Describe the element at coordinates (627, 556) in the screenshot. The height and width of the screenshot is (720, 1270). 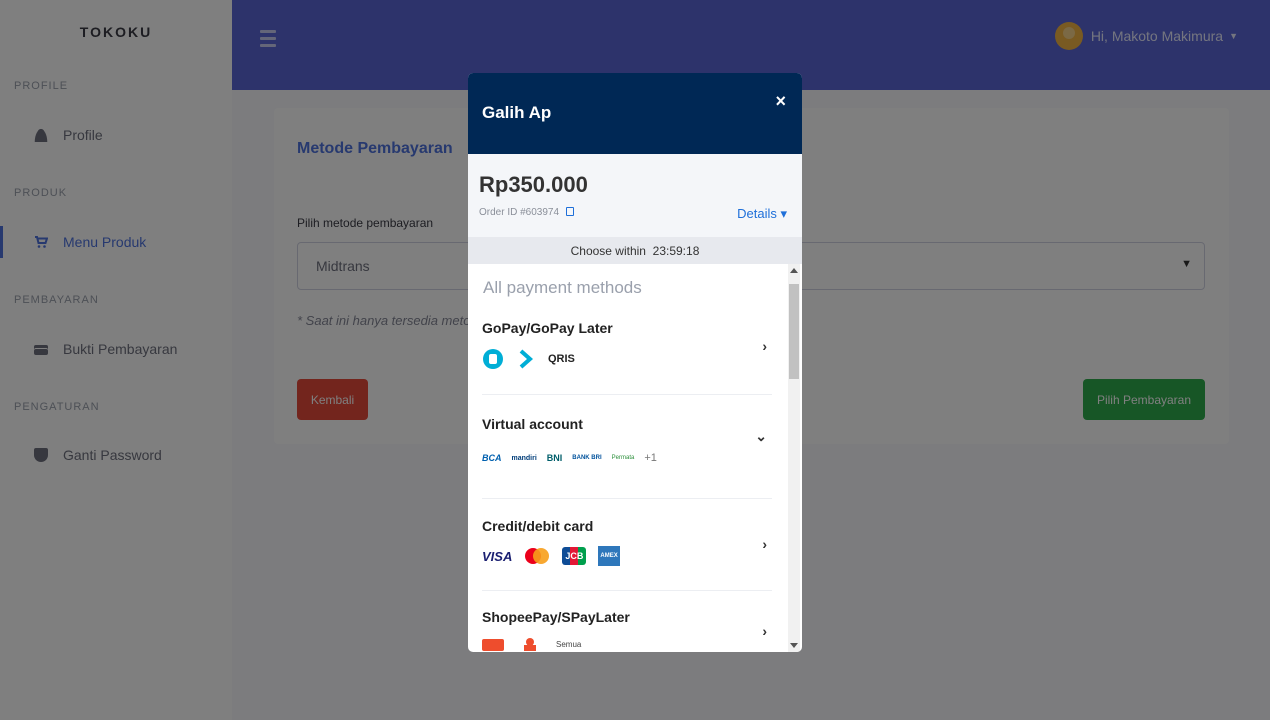
I see `method-logos: VISA JCB AMEX` at that location.